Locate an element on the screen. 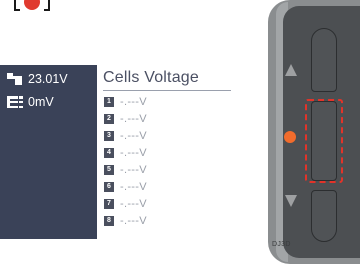 Image resolution: width=360 pixels, height=264 pixels. cell-row-6: 6 -.---V is located at coordinates (125, 186).